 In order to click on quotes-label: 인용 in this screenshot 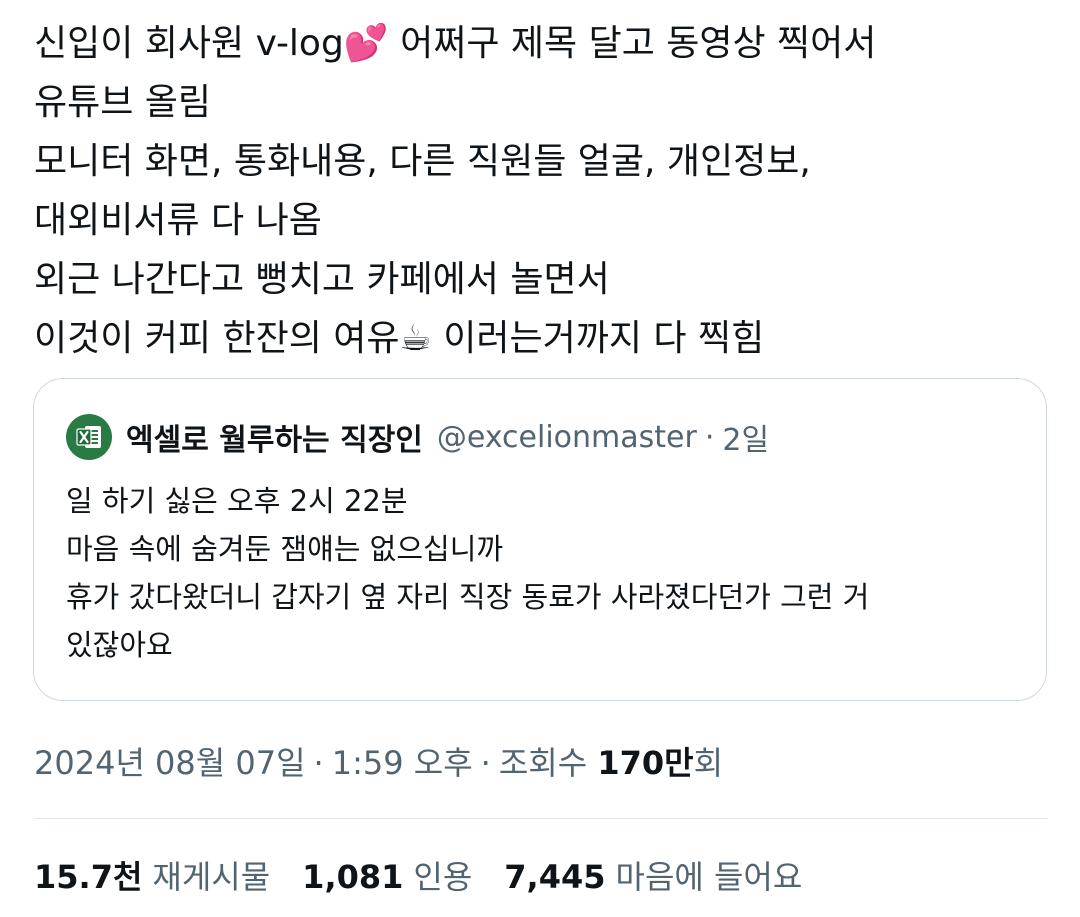, I will do `click(443, 877)`.